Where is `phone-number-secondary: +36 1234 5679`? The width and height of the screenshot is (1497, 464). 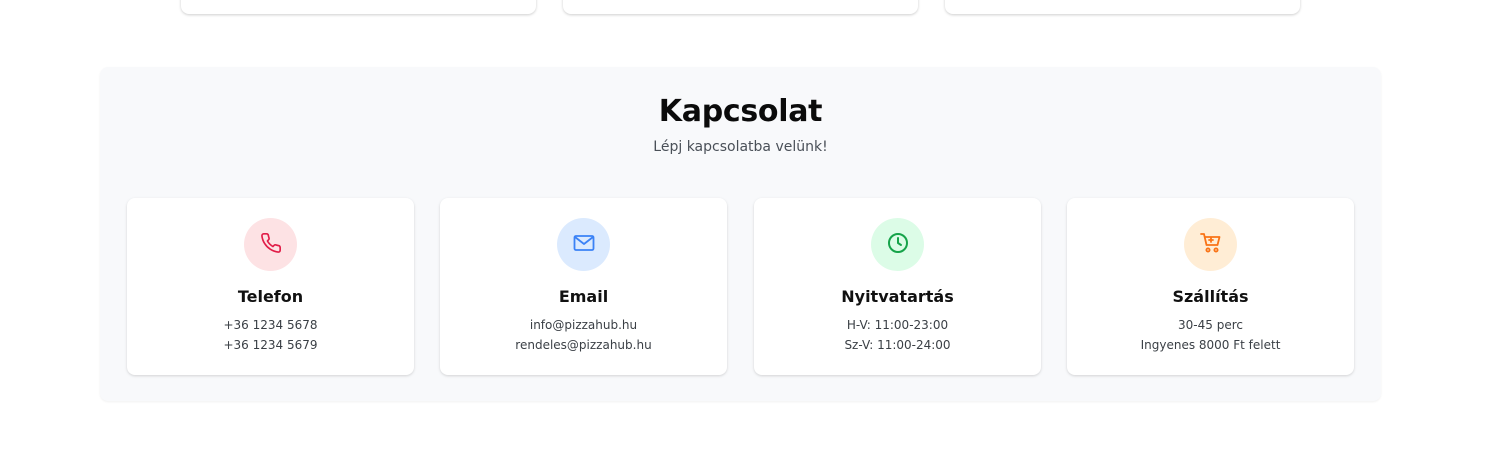
phone-number-secondary: +36 1234 5679 is located at coordinates (270, 345).